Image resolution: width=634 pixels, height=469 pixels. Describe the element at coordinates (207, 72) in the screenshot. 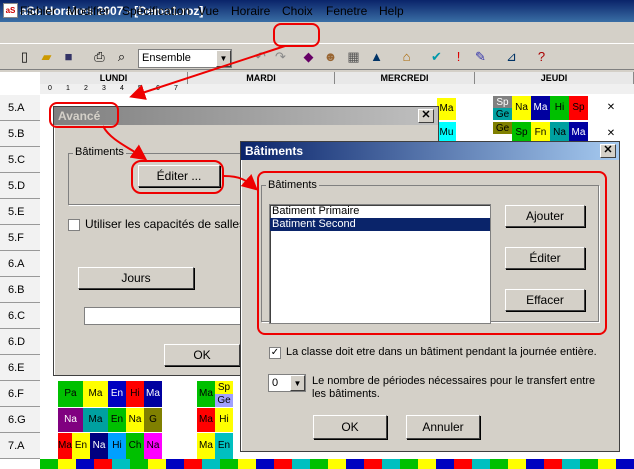

I see `arrow-choix-to-avance` at that location.